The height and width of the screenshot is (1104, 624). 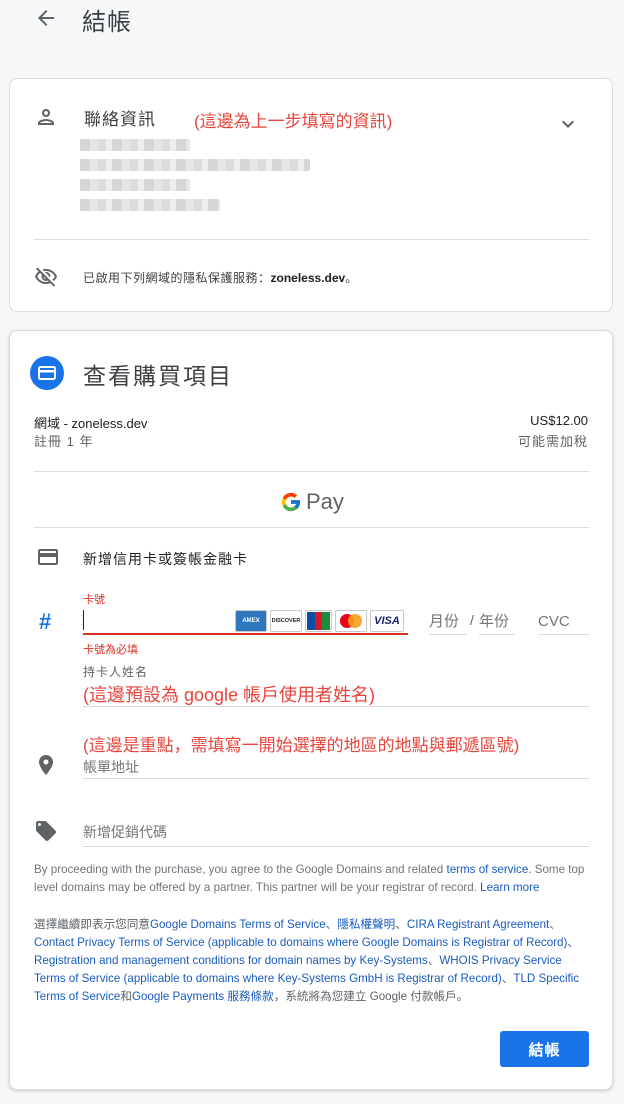 I want to click on cardholder-annotation: (這邊預設為 google 帳戶使用者姓名), so click(x=229, y=695).